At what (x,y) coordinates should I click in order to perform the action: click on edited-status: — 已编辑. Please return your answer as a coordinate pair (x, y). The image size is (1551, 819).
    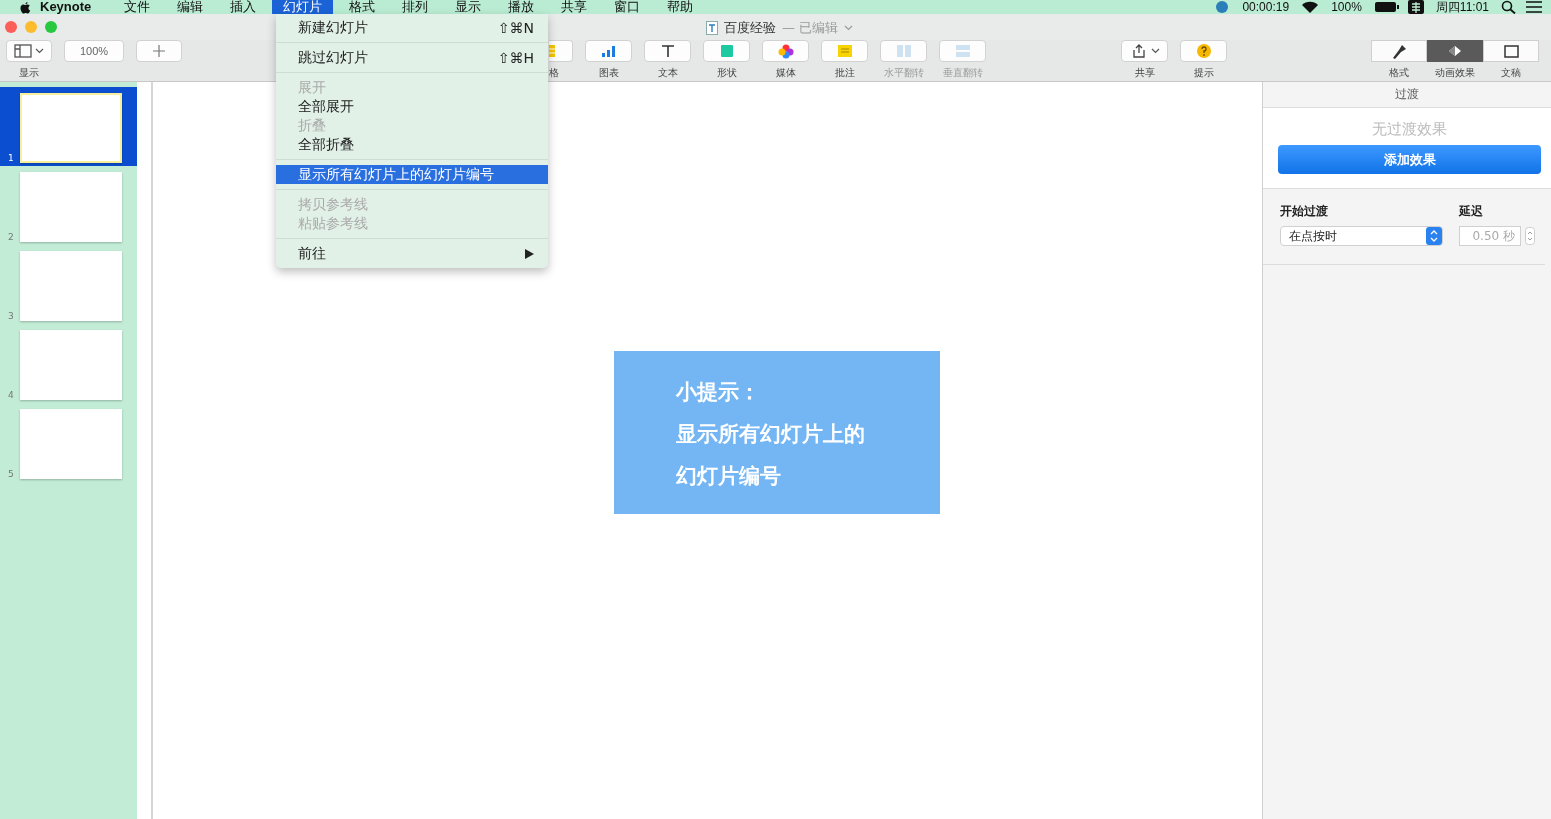
    Looking at the image, I should click on (810, 28).